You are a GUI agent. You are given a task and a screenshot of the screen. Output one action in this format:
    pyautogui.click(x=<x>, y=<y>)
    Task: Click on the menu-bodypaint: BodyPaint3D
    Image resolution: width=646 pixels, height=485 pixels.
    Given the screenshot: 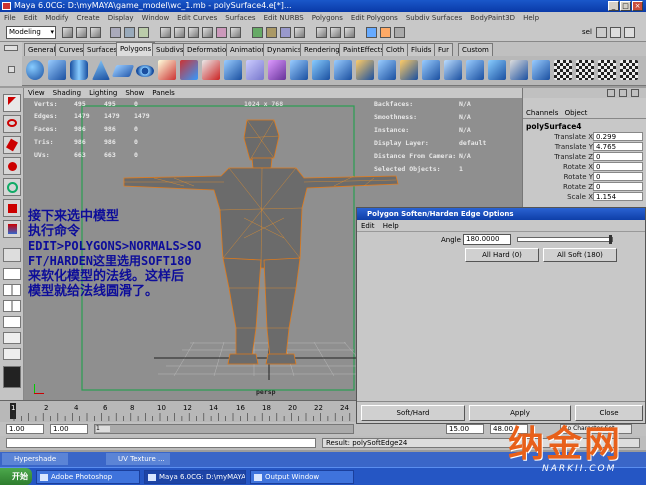 What is the action you would take?
    pyautogui.click(x=492, y=18)
    